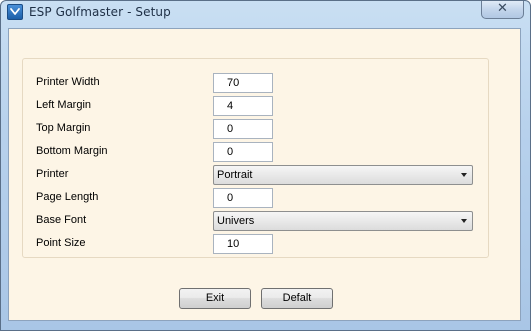 The image size is (531, 331). What do you see at coordinates (67, 197) in the screenshot?
I see `page-length-label: Page Length` at bounding box center [67, 197].